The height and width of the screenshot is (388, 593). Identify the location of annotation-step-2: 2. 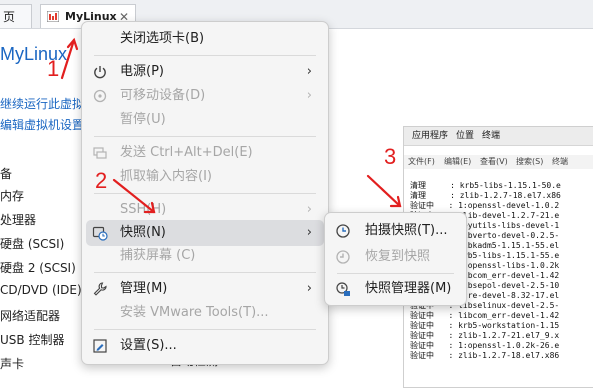
(101, 180).